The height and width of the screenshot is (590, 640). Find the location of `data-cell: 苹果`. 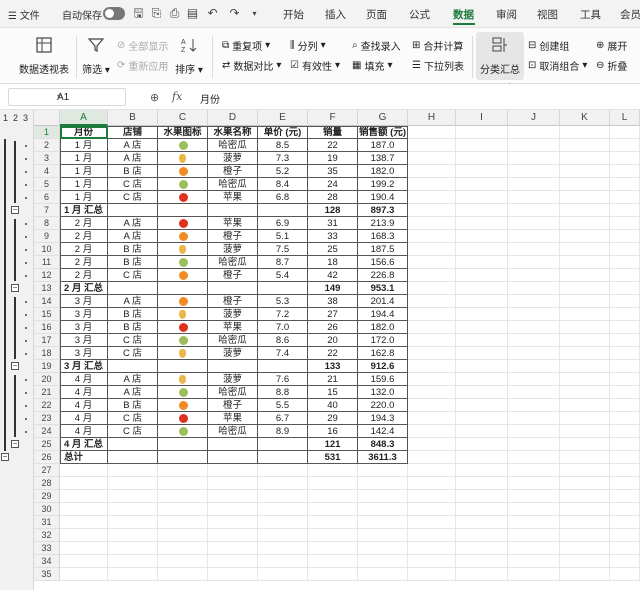

data-cell: 苹果 is located at coordinates (233, 223).